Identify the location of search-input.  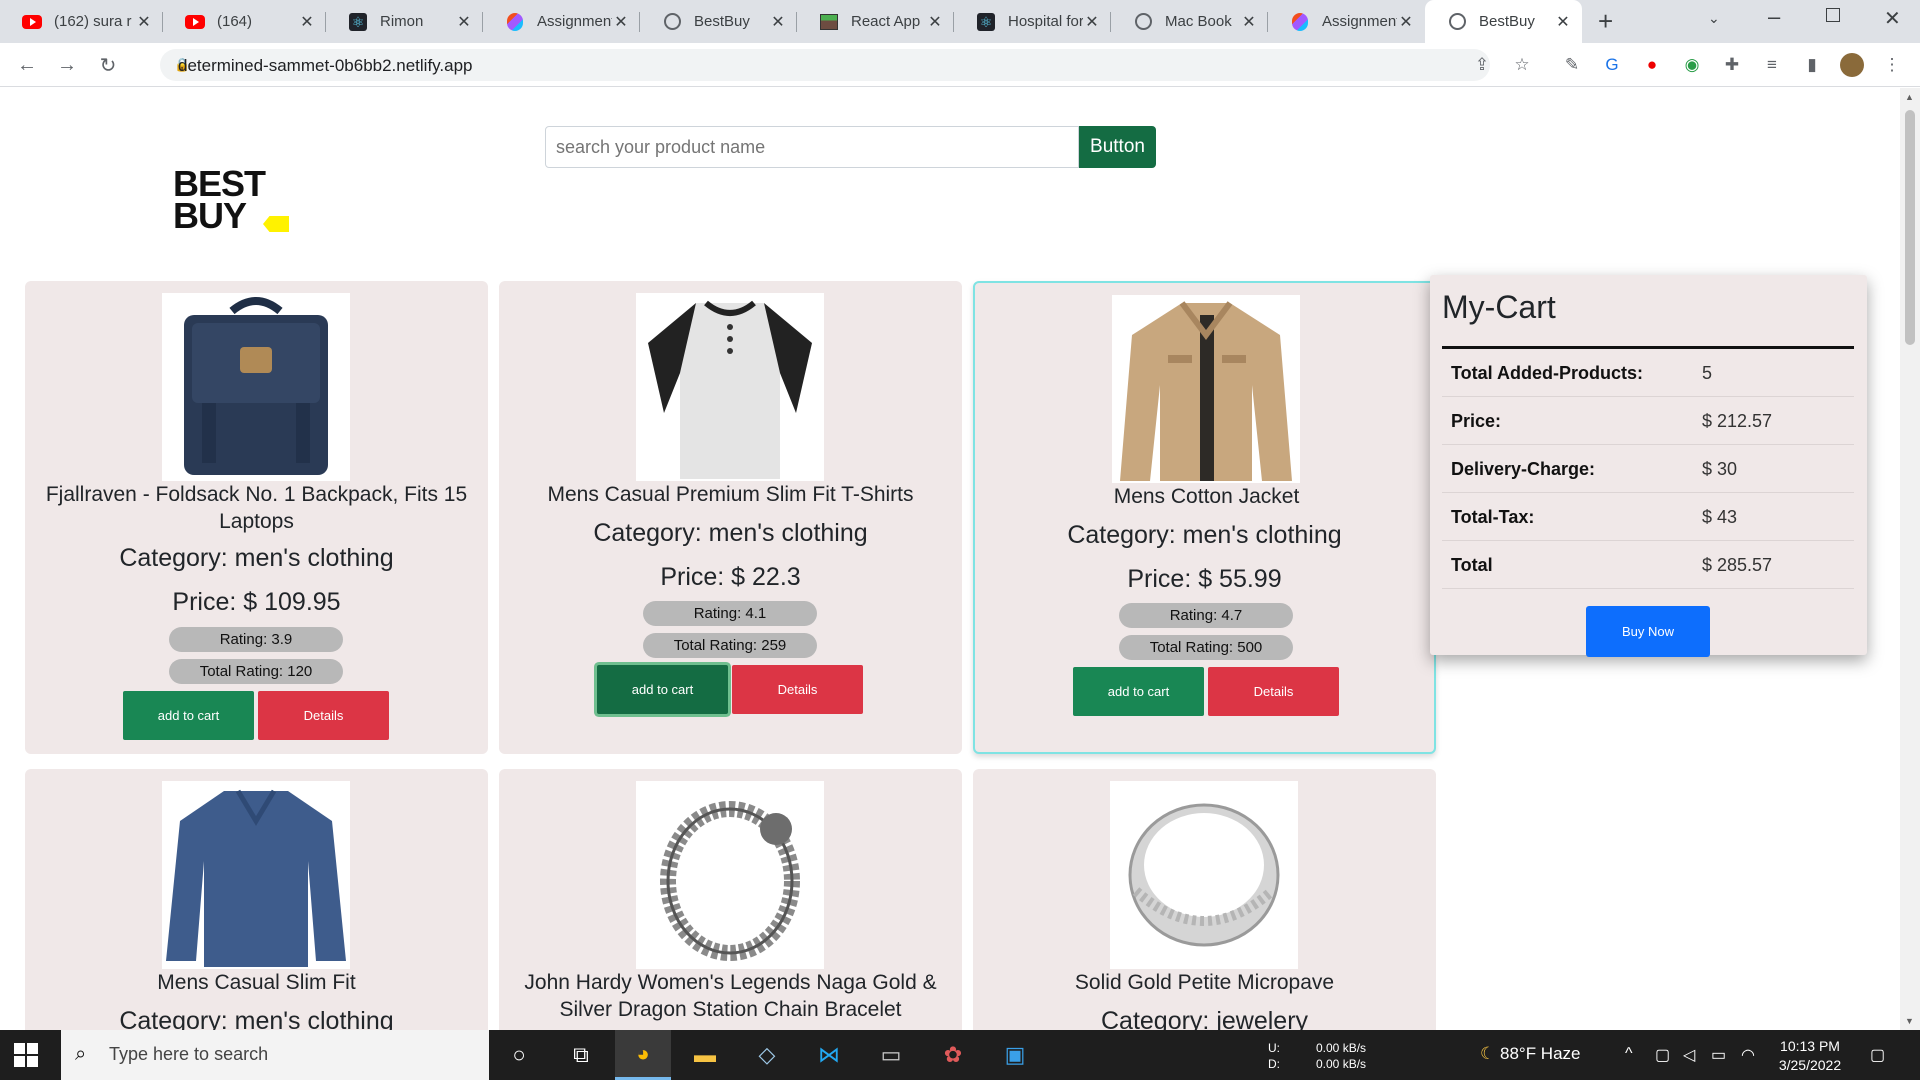
(812, 147).